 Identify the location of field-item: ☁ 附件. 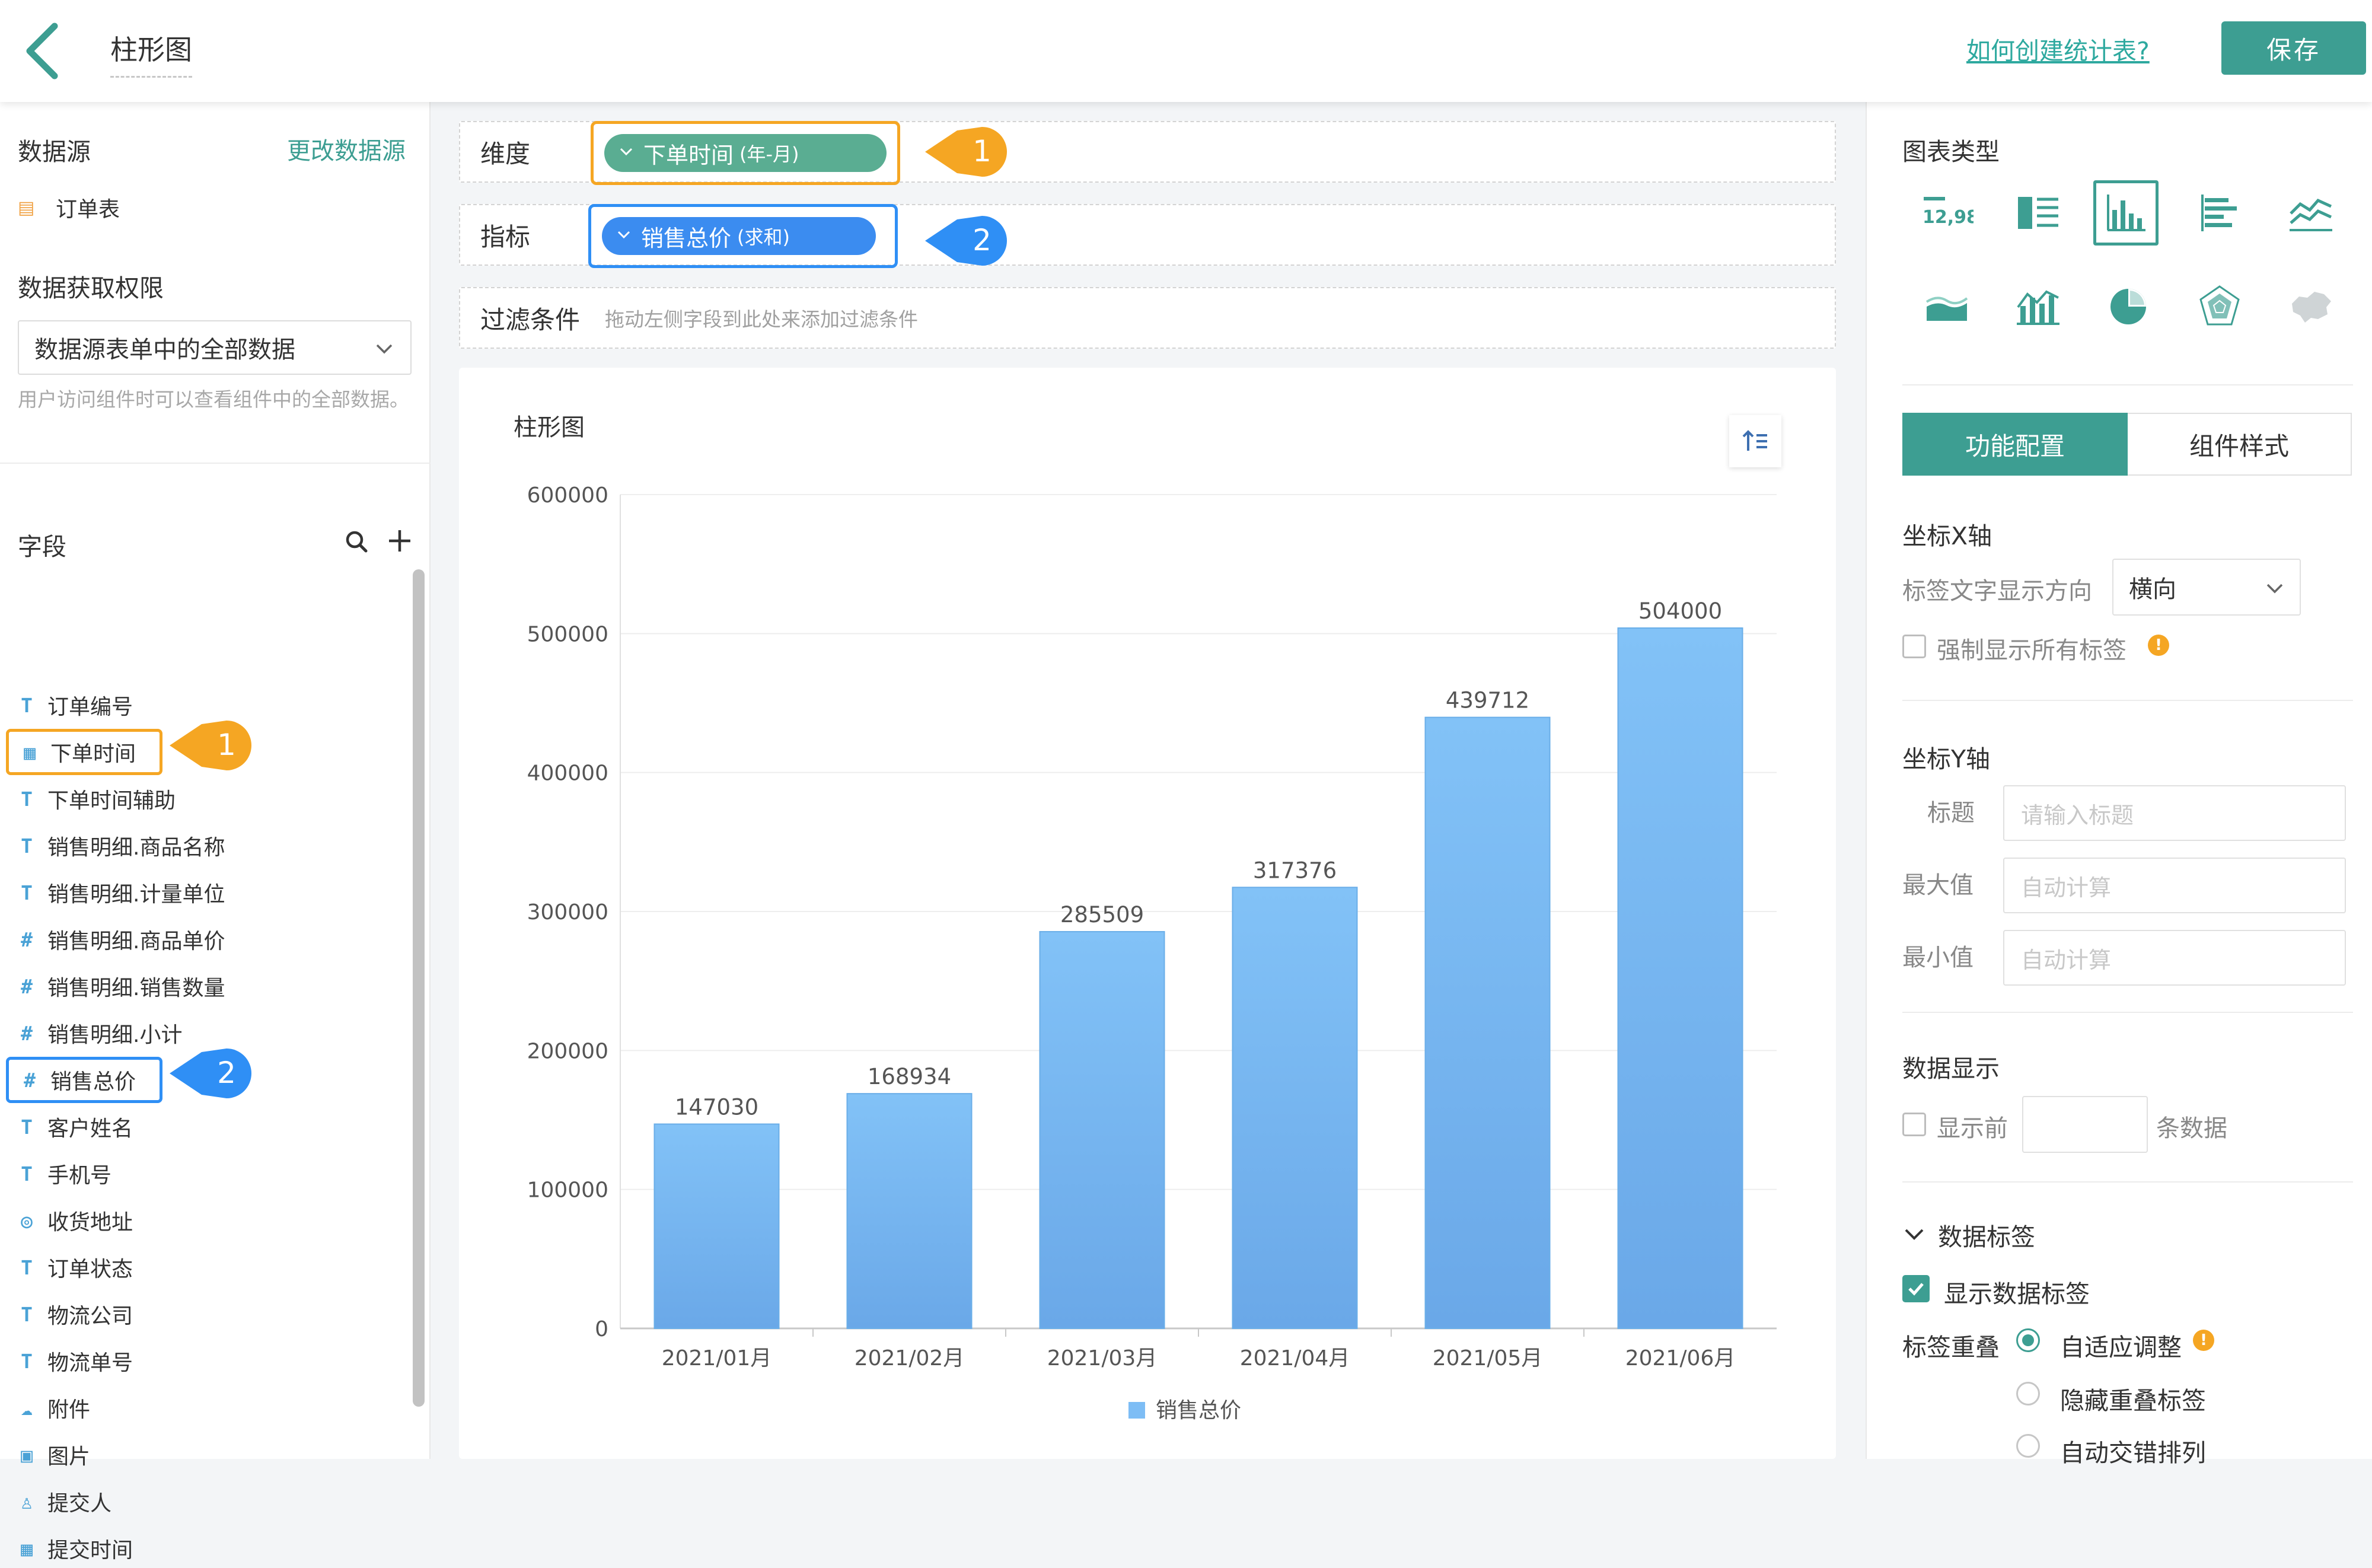
(172, 1407).